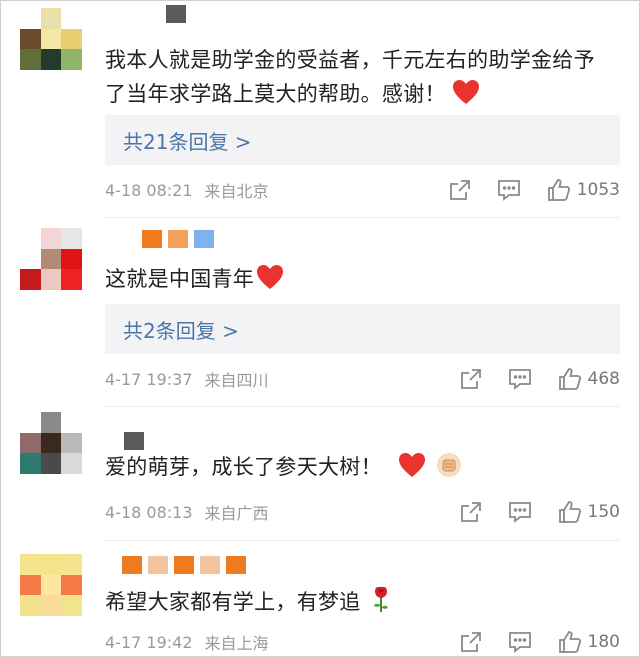  I want to click on like-button: 150, so click(589, 512).